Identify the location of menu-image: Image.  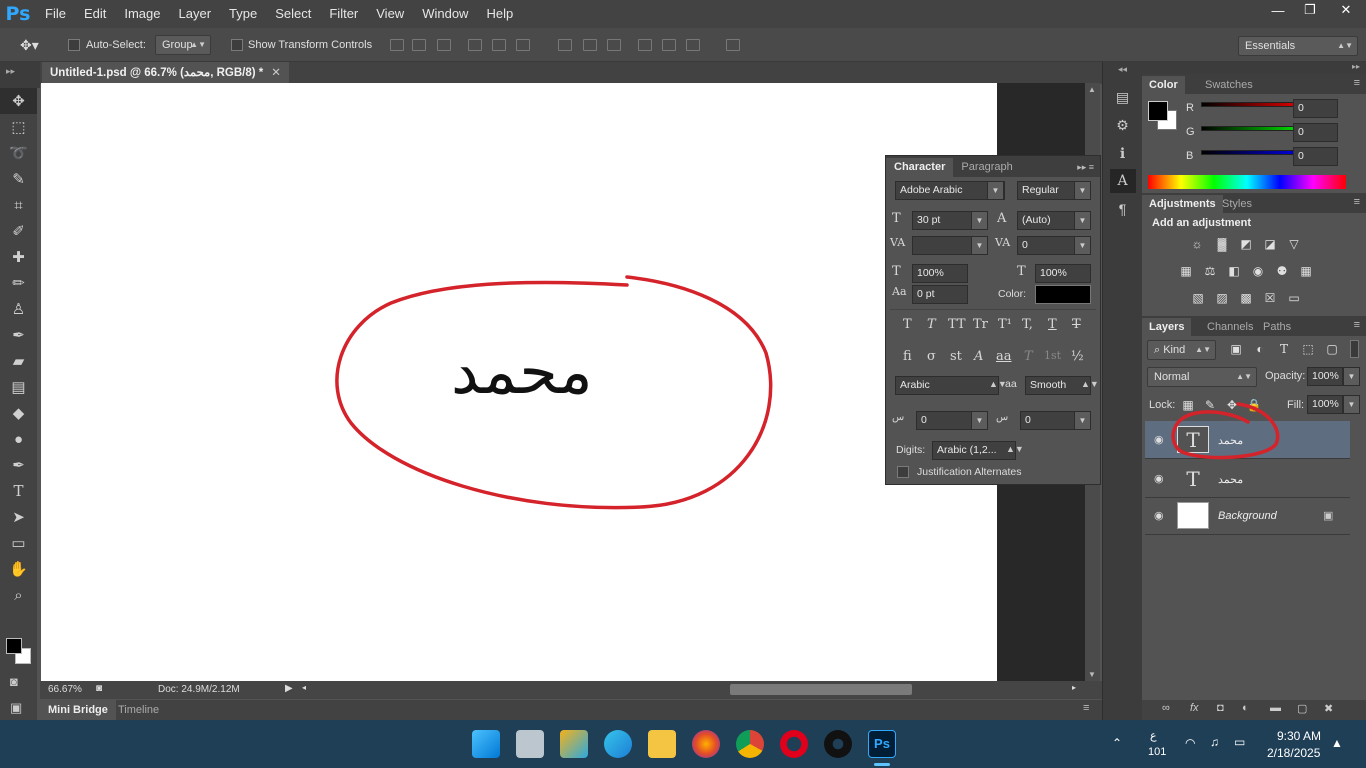
(142, 14).